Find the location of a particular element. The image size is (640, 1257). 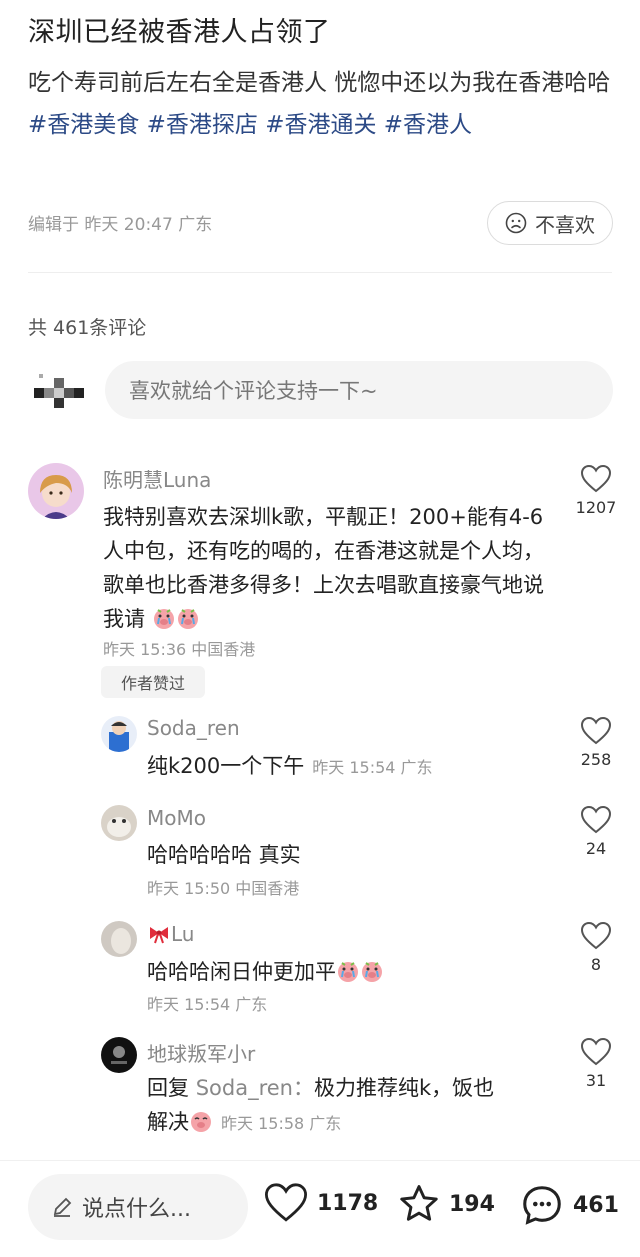

red-bow-icon is located at coordinates (159, 935).